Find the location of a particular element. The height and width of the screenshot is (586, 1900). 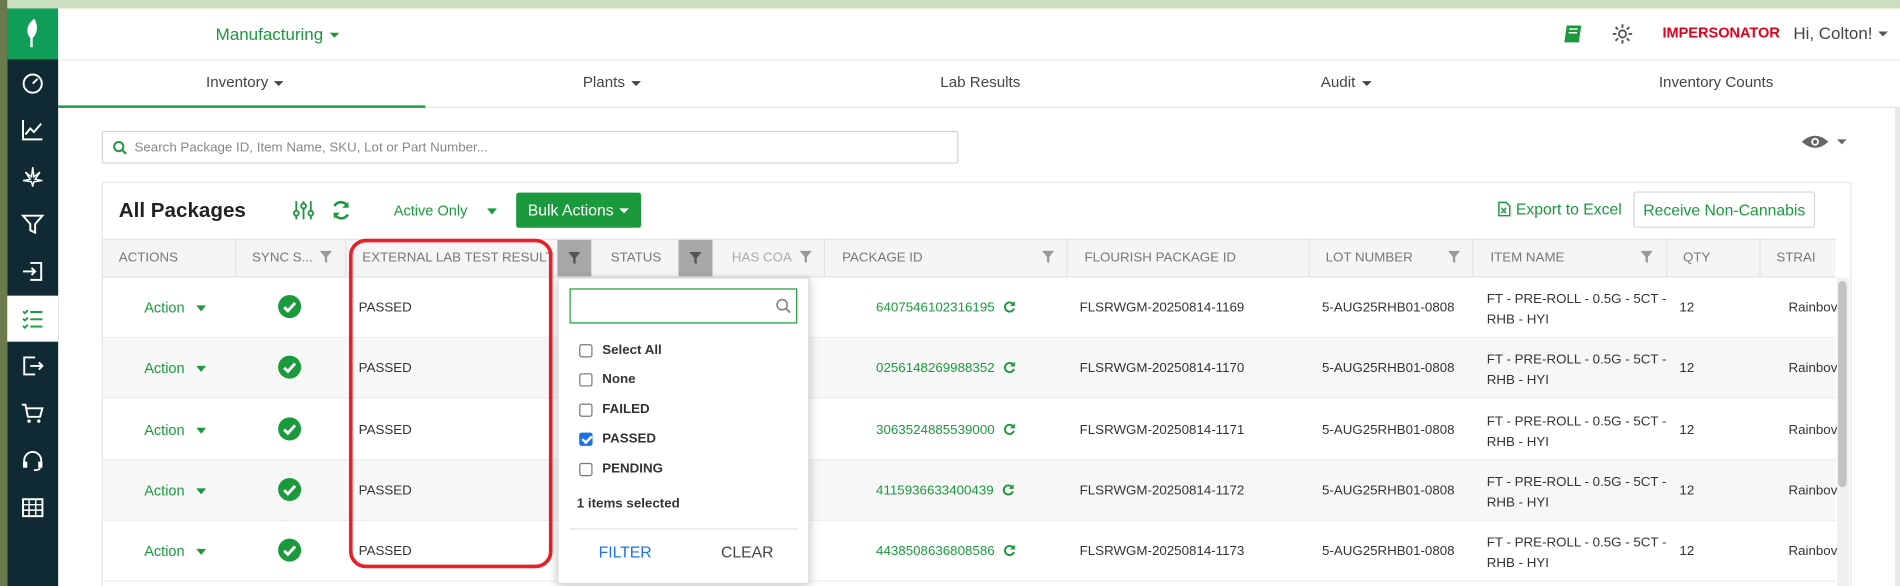

page-scrollbar is located at coordinates (1897, 346).